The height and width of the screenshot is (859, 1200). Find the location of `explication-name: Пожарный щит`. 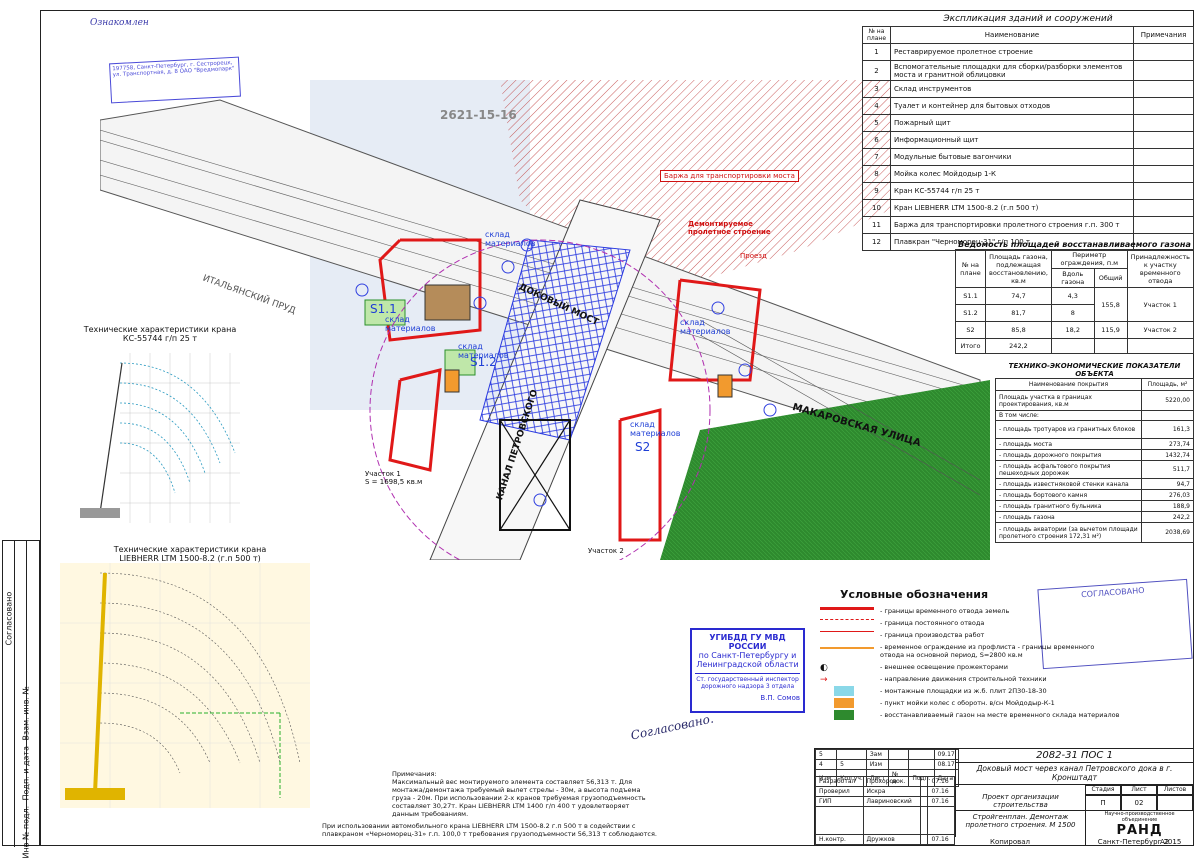

explication-name: Пожарный щит is located at coordinates (1012, 123).